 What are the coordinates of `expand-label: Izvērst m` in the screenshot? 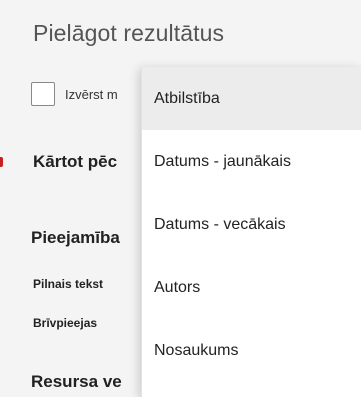 It's located at (91, 94).